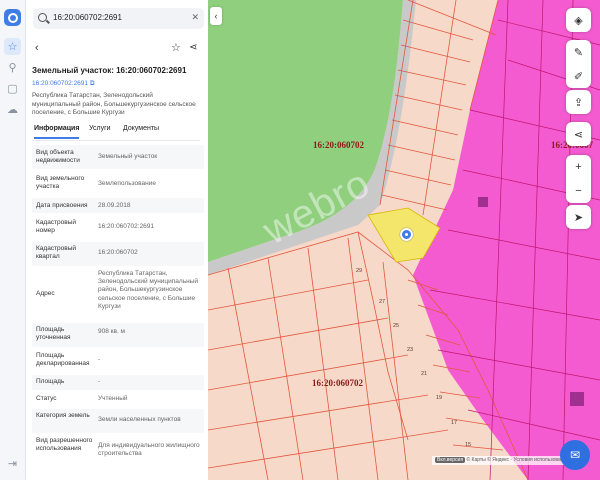 This screenshot has width=600, height=480. What do you see at coordinates (578, 191) in the screenshot?
I see `minus-icon: −` at bounding box center [578, 191].